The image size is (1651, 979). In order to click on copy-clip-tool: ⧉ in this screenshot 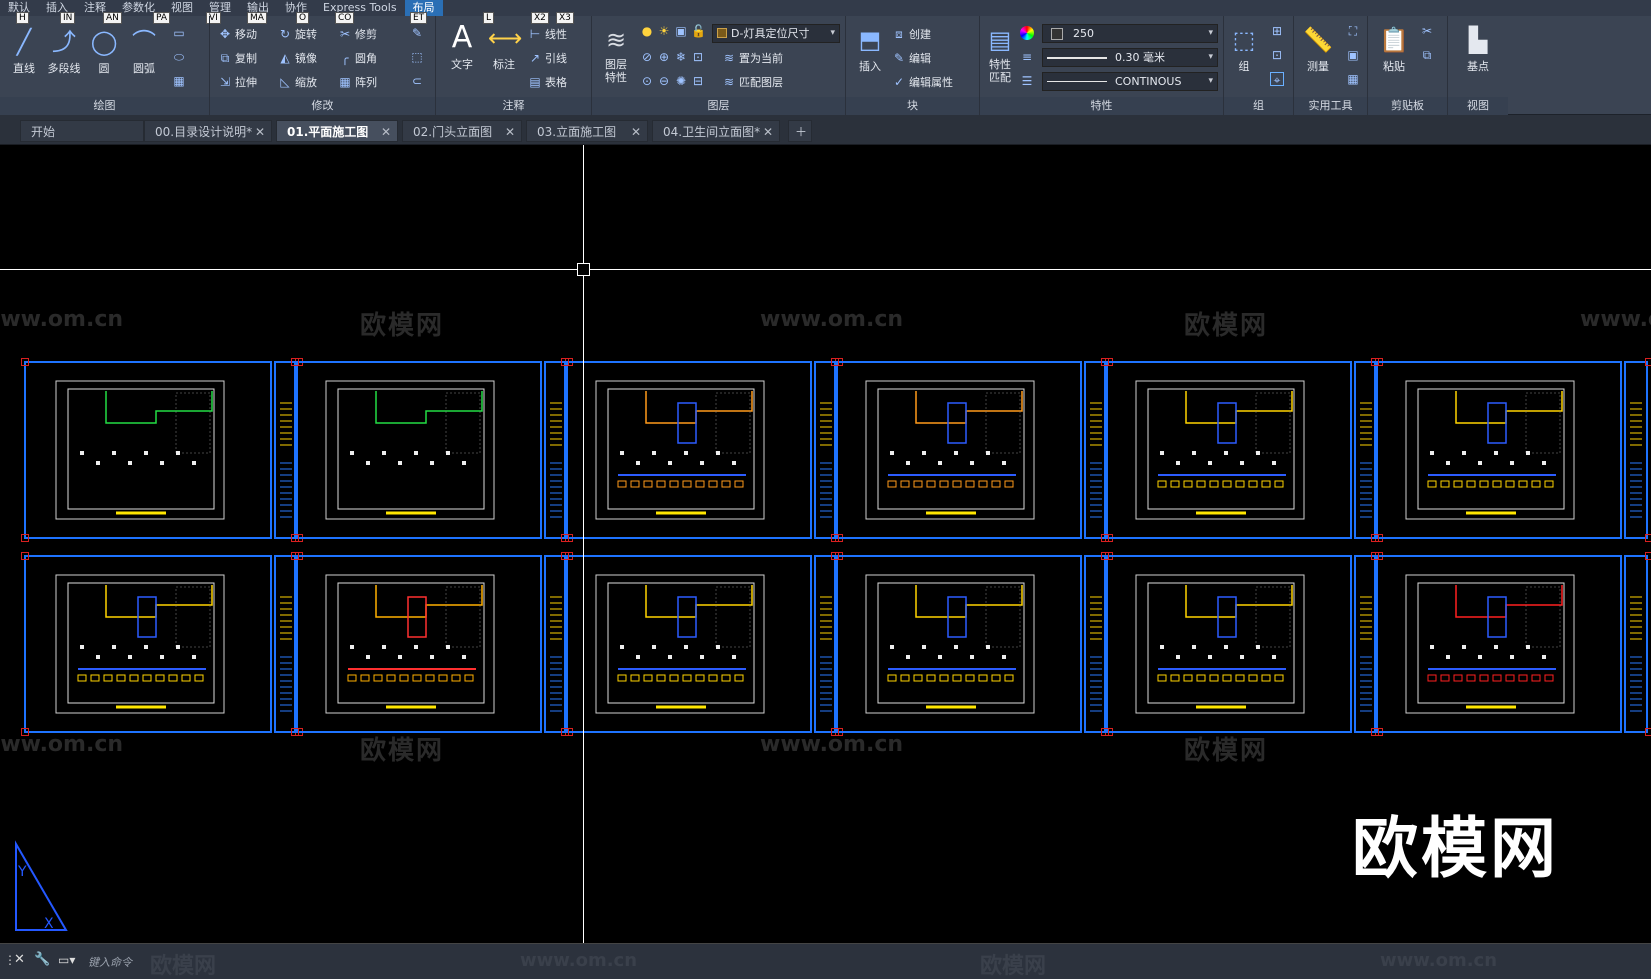, I will do `click(1427, 55)`.